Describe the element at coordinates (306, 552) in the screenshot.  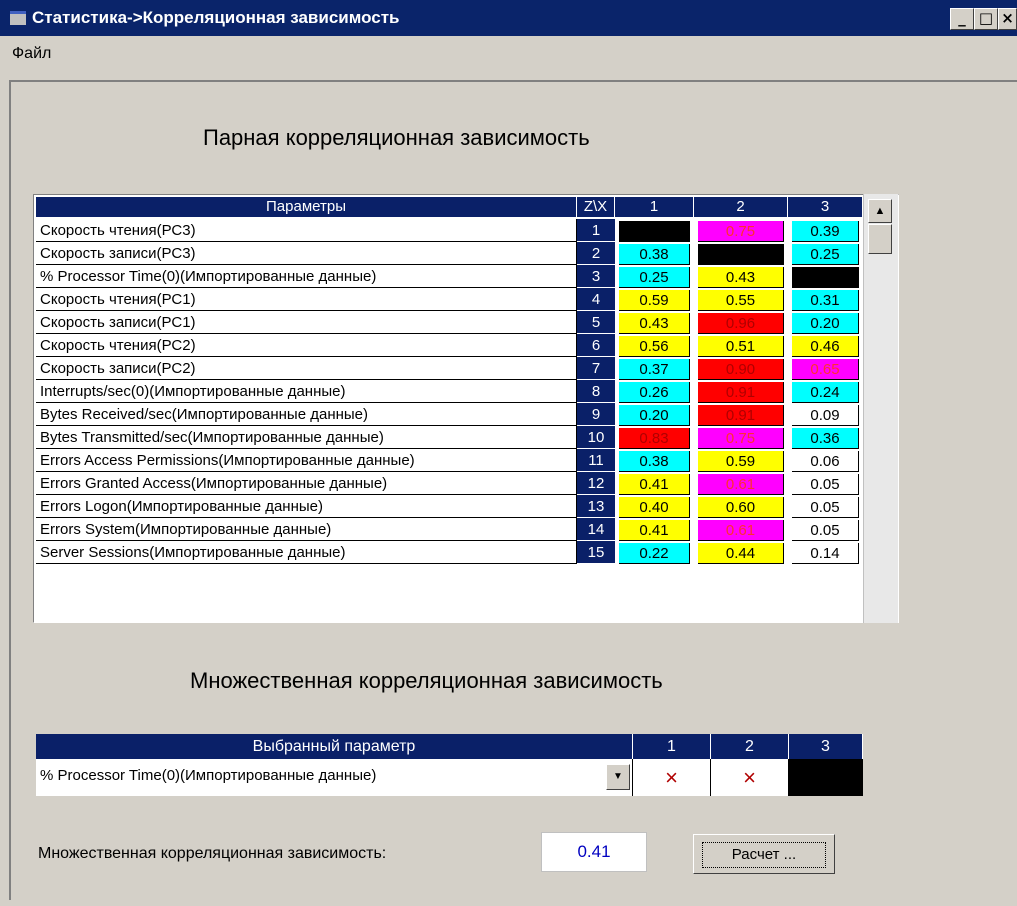
I see `param-name: Server Sessions(Импортированные данные)` at that location.